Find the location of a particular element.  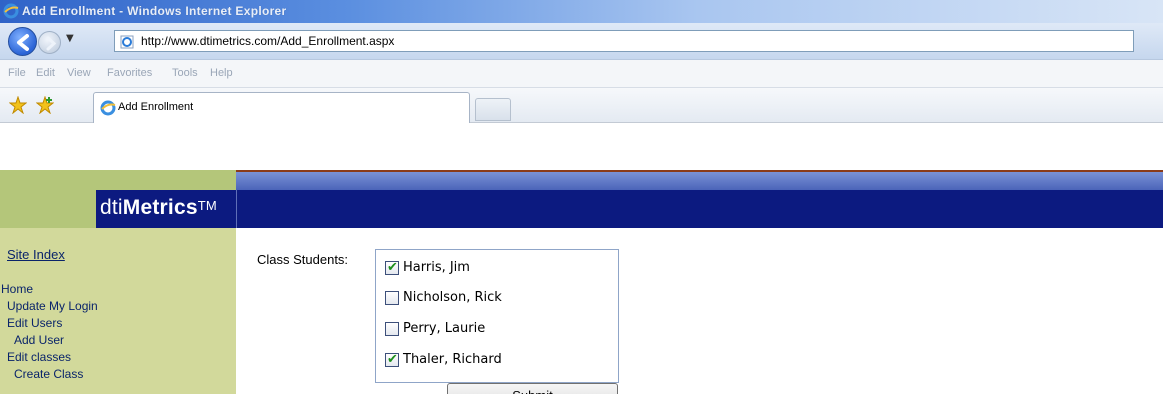

sidebar-item-edit-classes: Edit classes is located at coordinates (39, 357).